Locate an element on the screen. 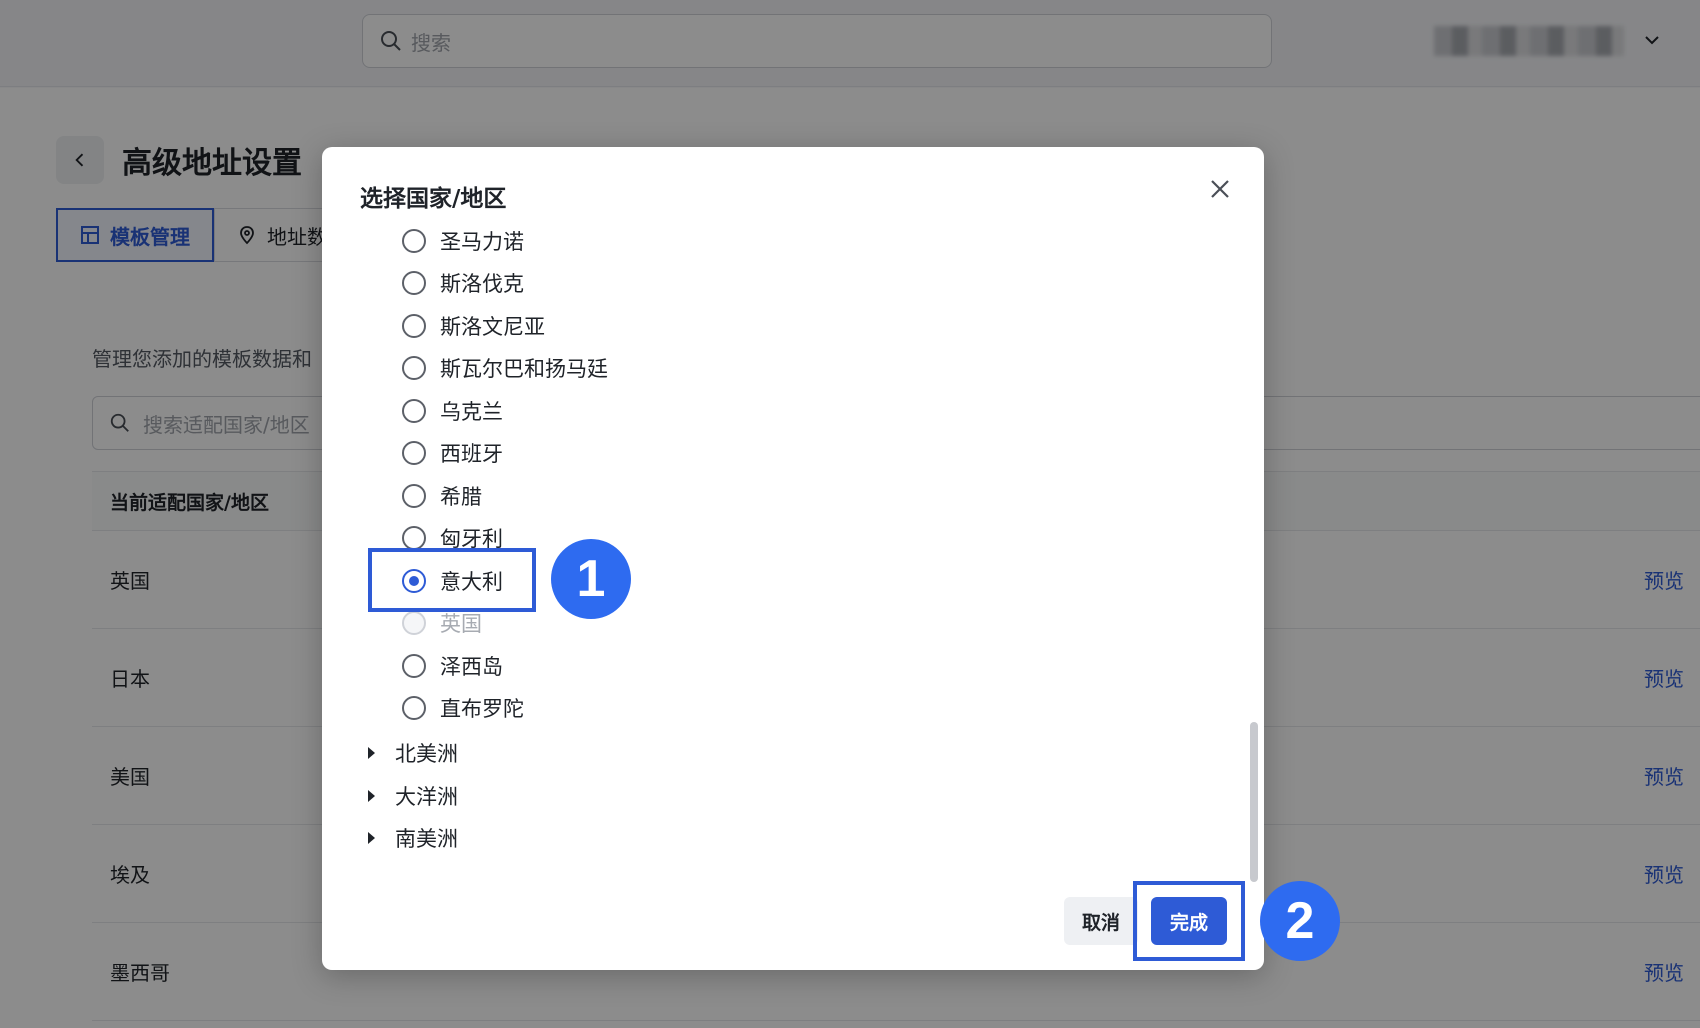 This screenshot has width=1700, height=1028. region-label: 大洋洲 is located at coordinates (426, 797).